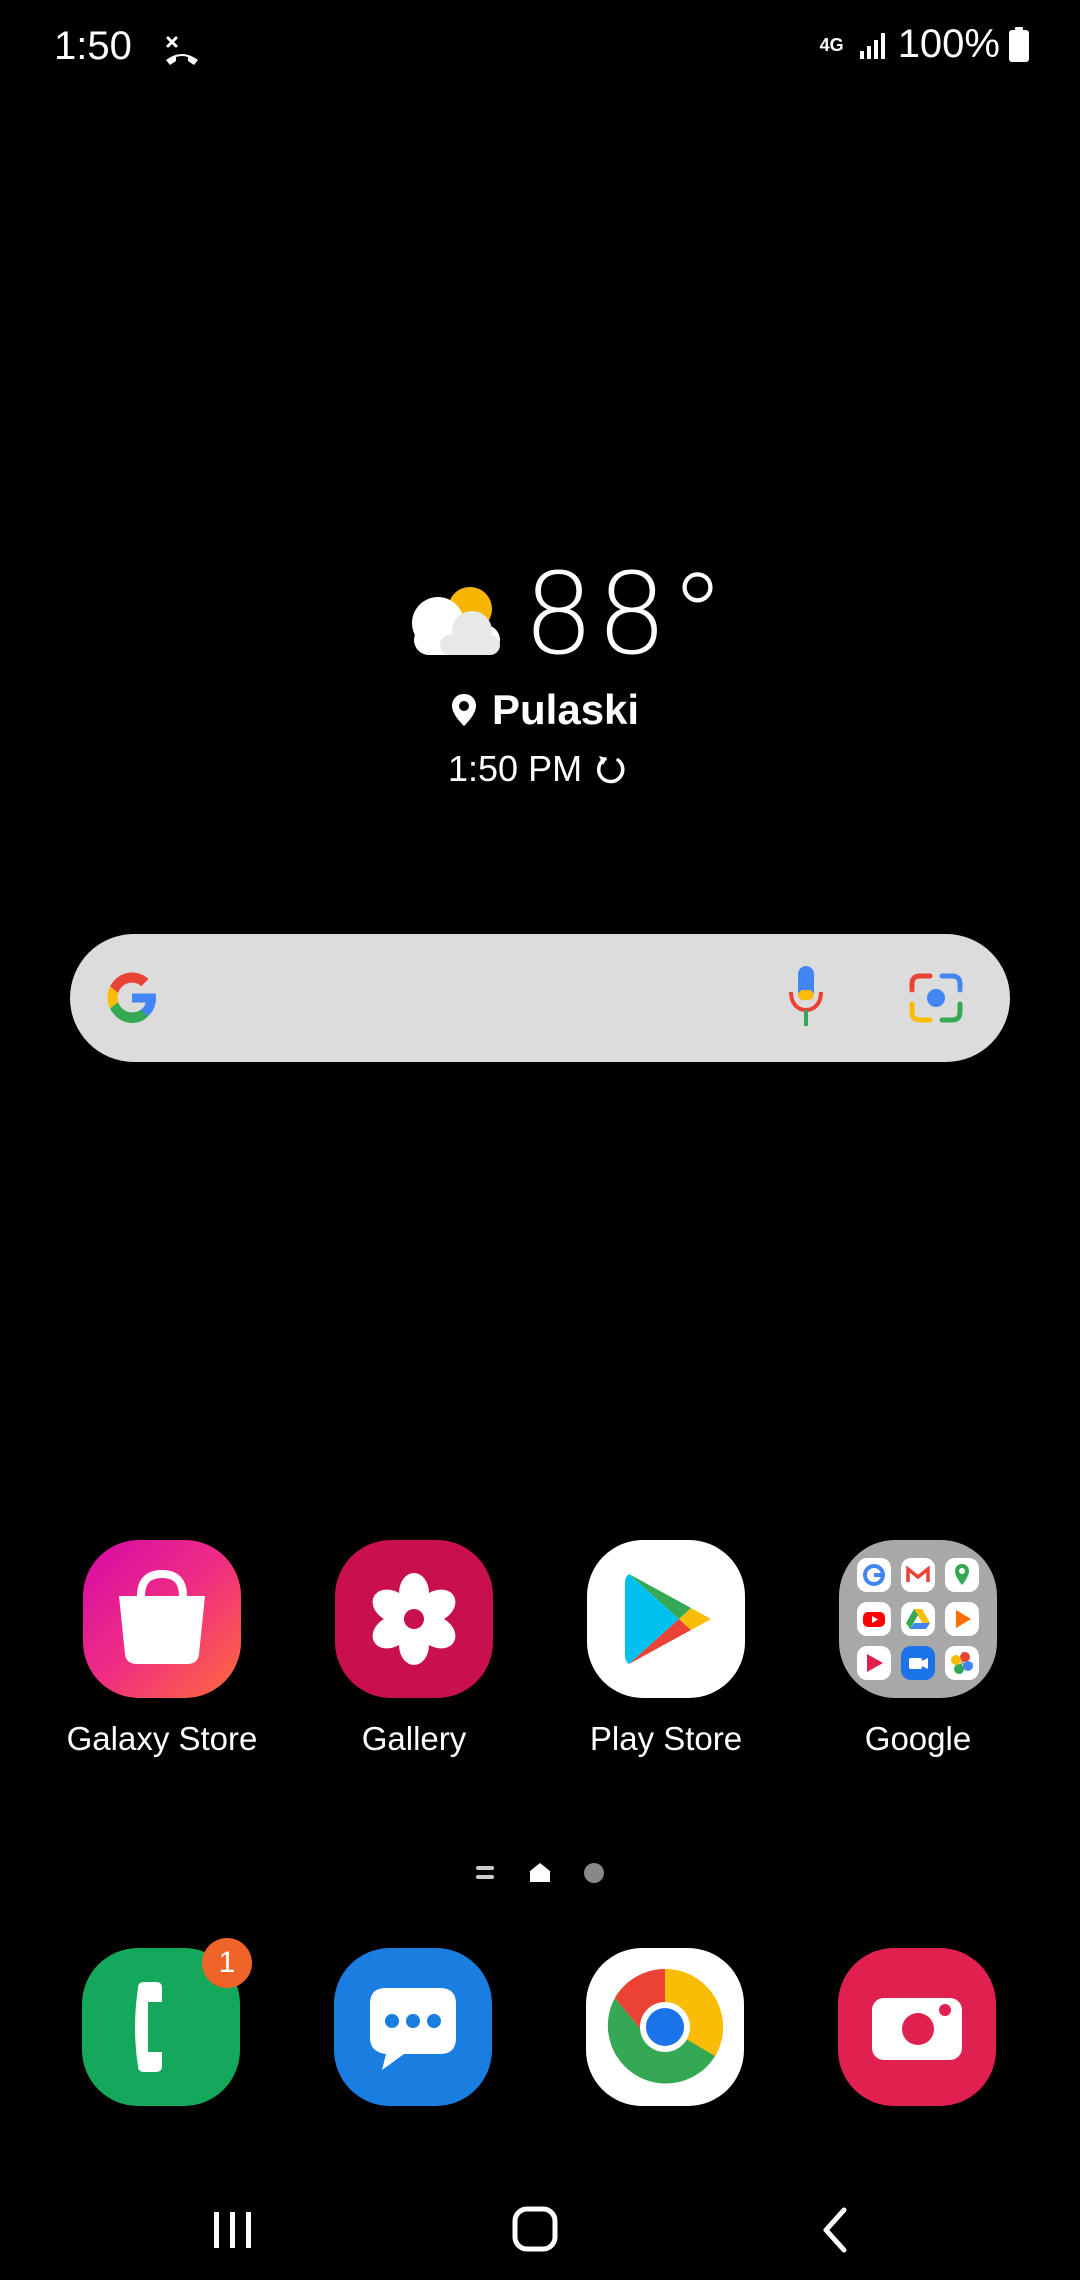 This screenshot has width=1080, height=2280. What do you see at coordinates (540, 998) in the screenshot?
I see `google-search-bar` at bounding box center [540, 998].